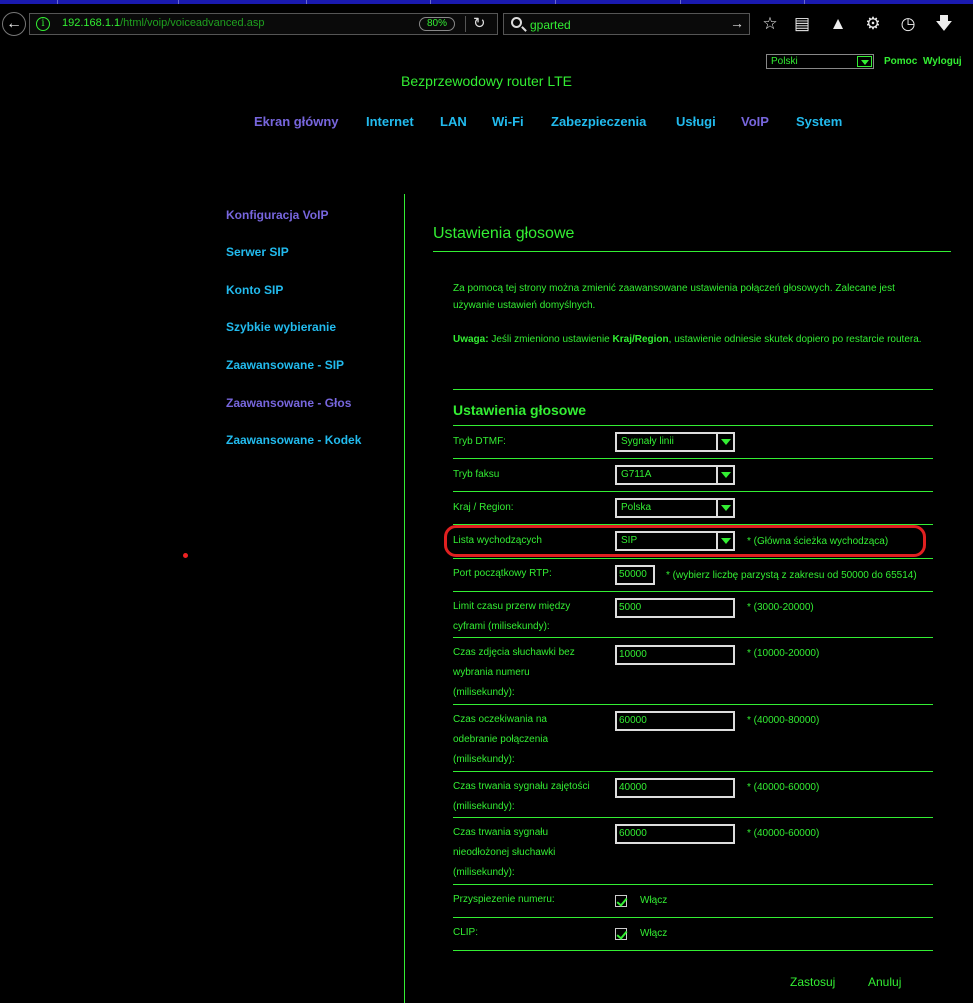 This screenshot has width=973, height=1003. What do you see at coordinates (550, 25) in the screenshot?
I see `search-input: gparted` at bounding box center [550, 25].